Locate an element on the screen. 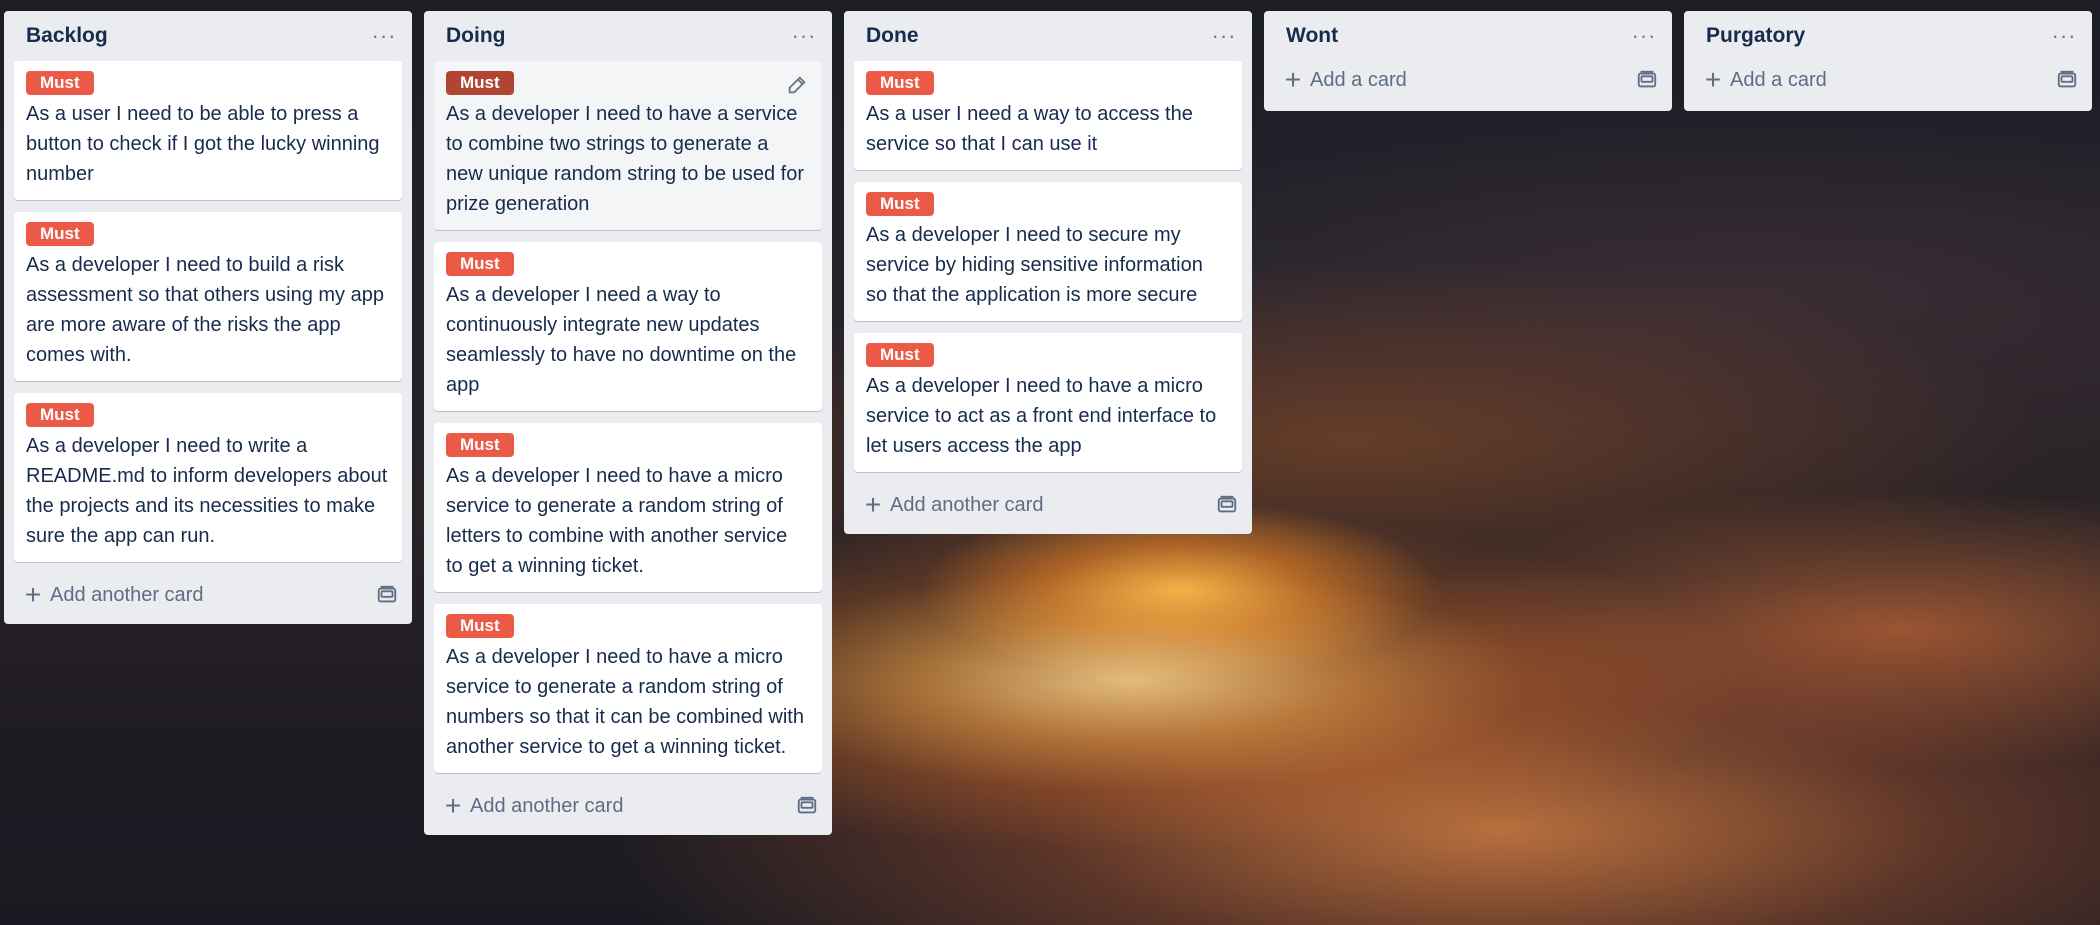 Image resolution: width=2100 pixels, height=925 pixels. list-title: Wont is located at coordinates (1312, 36).